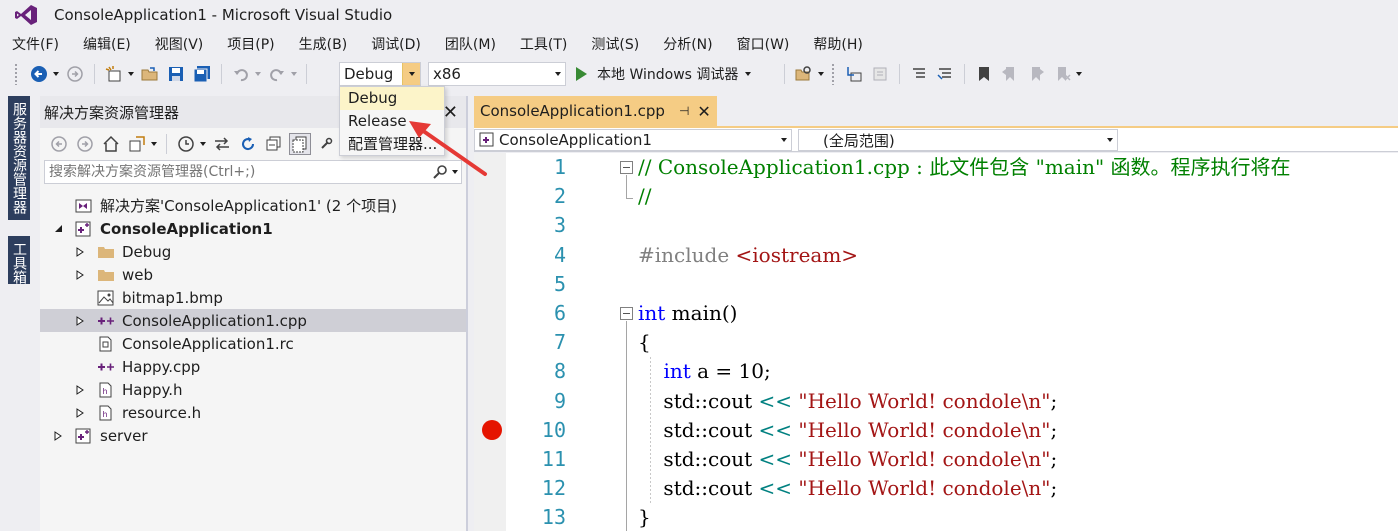 The height and width of the screenshot is (531, 1398). I want to click on tab-consoleapplication1-cpp: ConsoleApplication1.cpp ⊣ ✕, so click(595, 111).